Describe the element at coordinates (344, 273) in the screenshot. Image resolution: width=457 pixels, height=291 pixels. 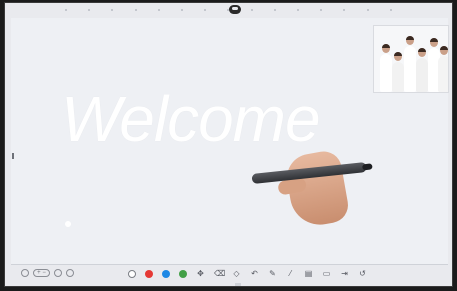
I see `export-icon: ⇥` at that location.